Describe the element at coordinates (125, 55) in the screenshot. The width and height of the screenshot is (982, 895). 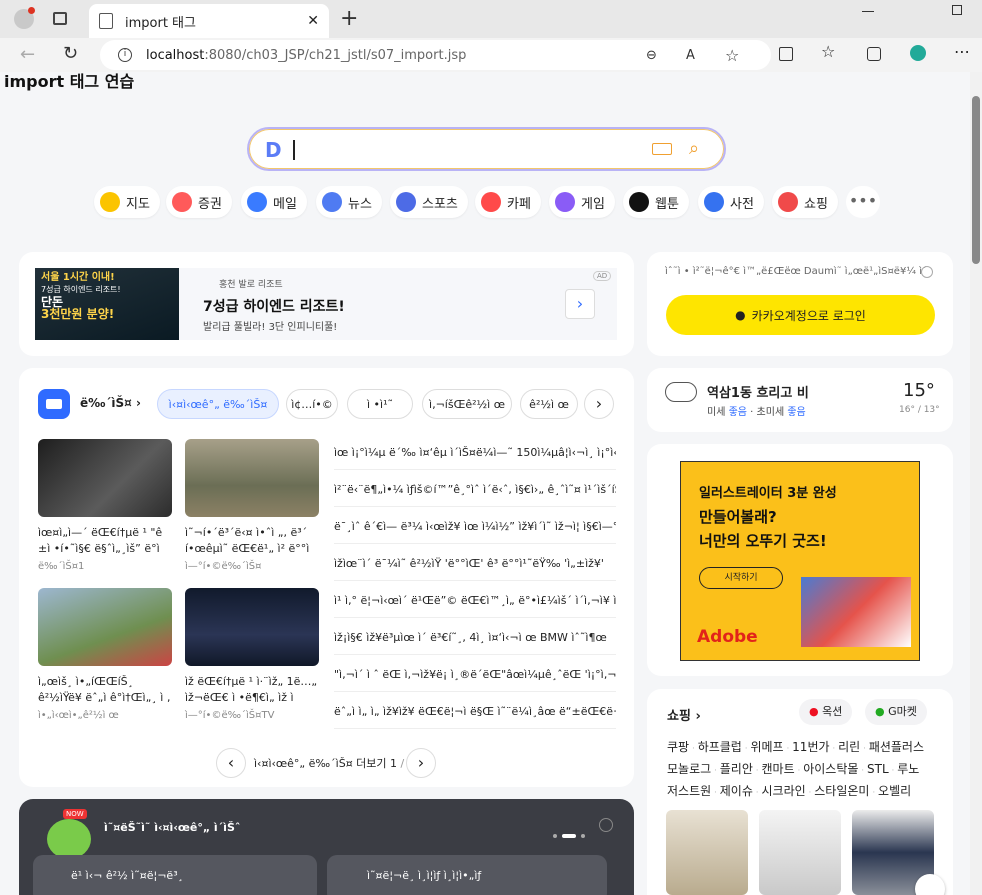
I see `site-info-icon: i` at that location.